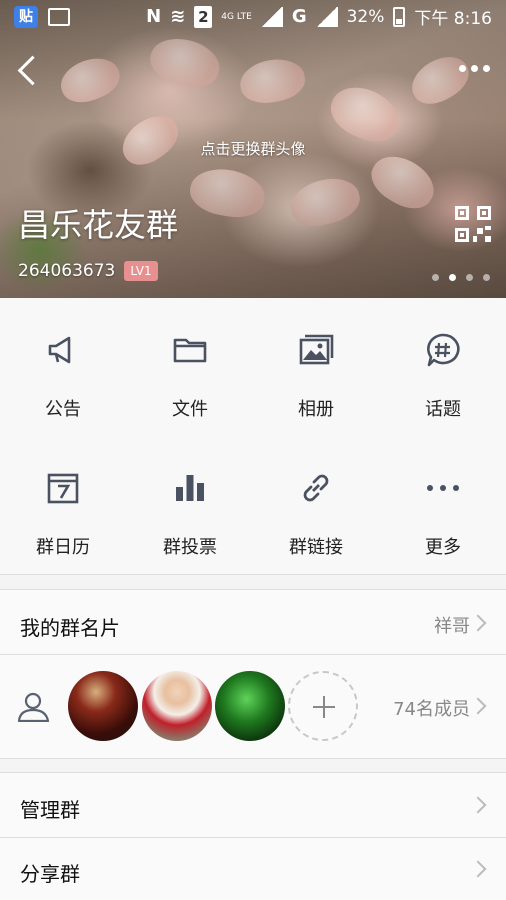  Describe the element at coordinates (63, 350) in the screenshot. I see `megaphone-icon` at that location.